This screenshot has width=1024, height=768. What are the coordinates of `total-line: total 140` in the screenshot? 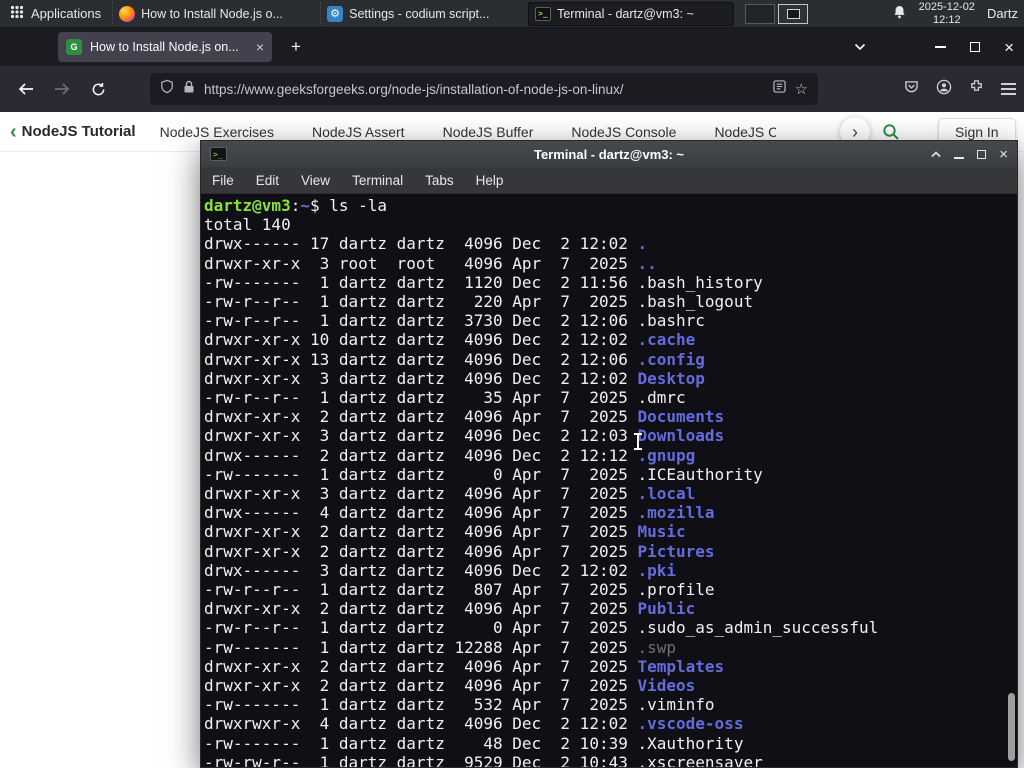 It's located at (247, 225).